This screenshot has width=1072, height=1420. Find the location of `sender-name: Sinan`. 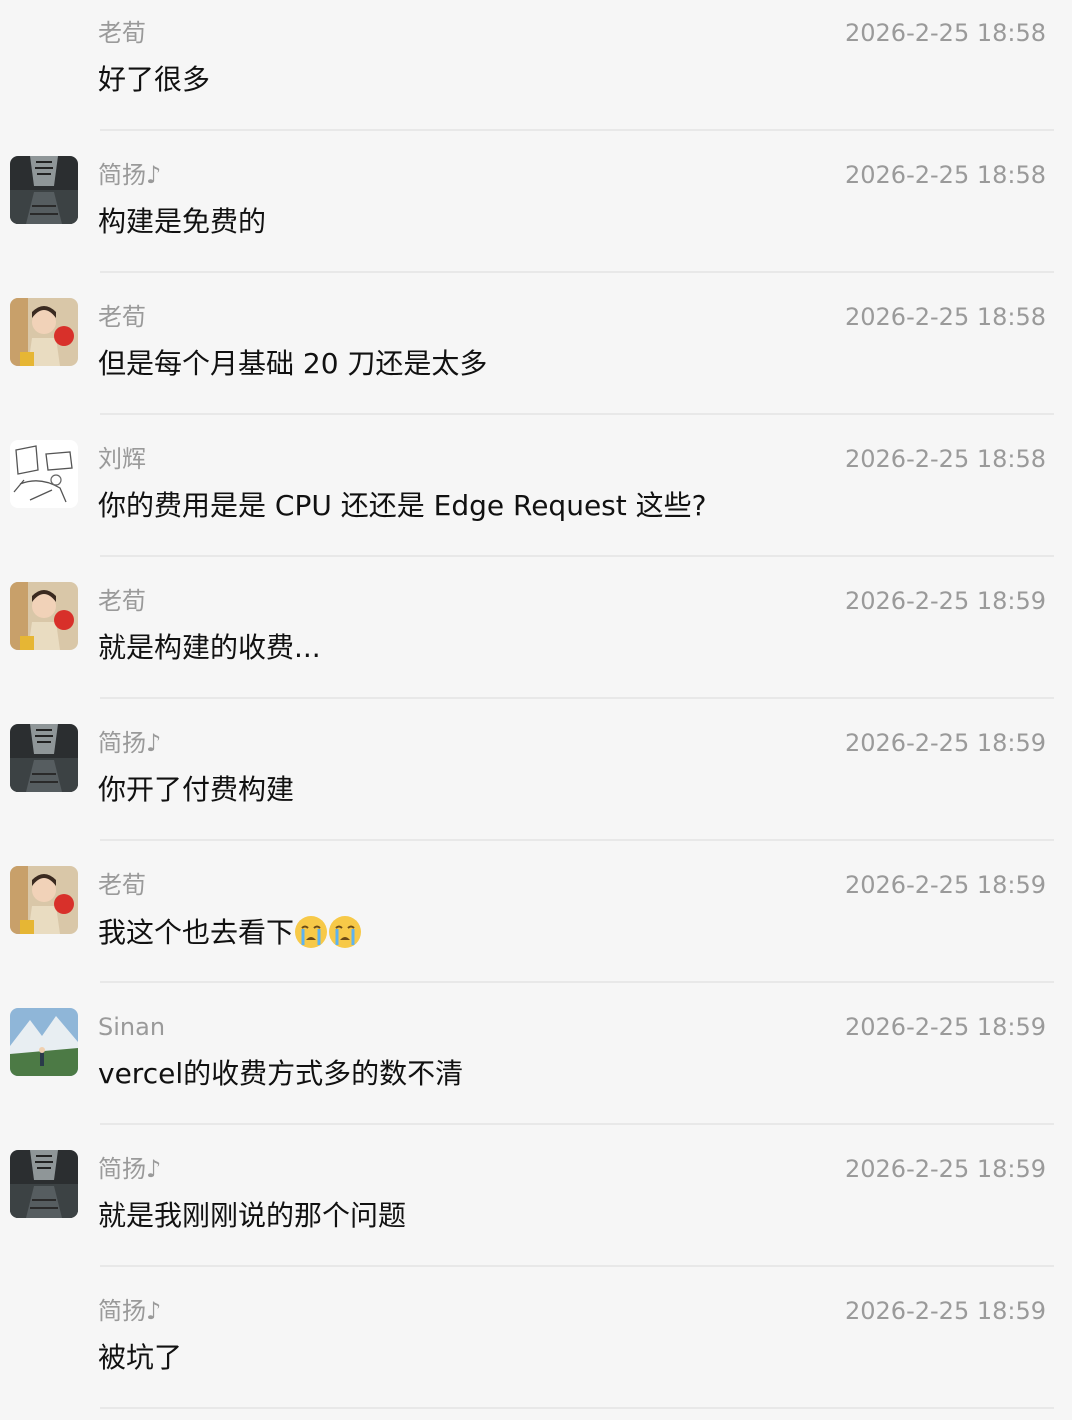

sender-name: Sinan is located at coordinates (131, 1027).